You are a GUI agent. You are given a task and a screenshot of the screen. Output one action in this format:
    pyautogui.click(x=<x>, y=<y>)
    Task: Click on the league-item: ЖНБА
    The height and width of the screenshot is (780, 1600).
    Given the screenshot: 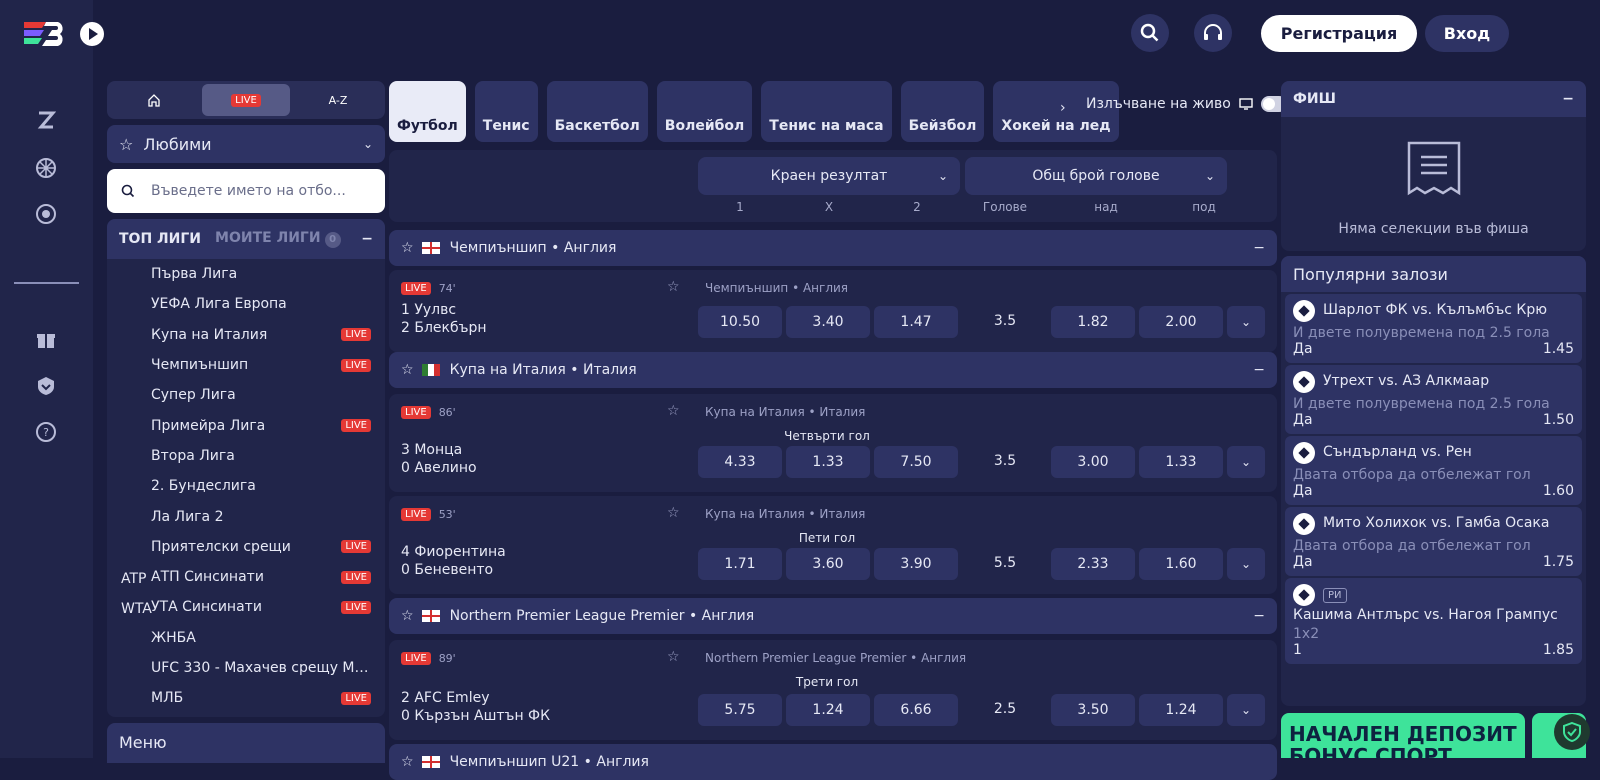 What is the action you would take?
    pyautogui.click(x=246, y=638)
    